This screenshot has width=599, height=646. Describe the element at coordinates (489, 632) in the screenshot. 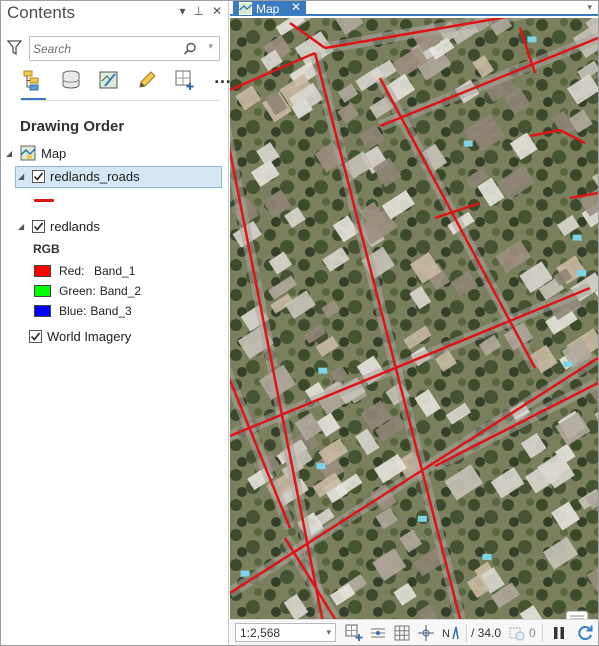

I see `coordinate-value: 34.0` at that location.